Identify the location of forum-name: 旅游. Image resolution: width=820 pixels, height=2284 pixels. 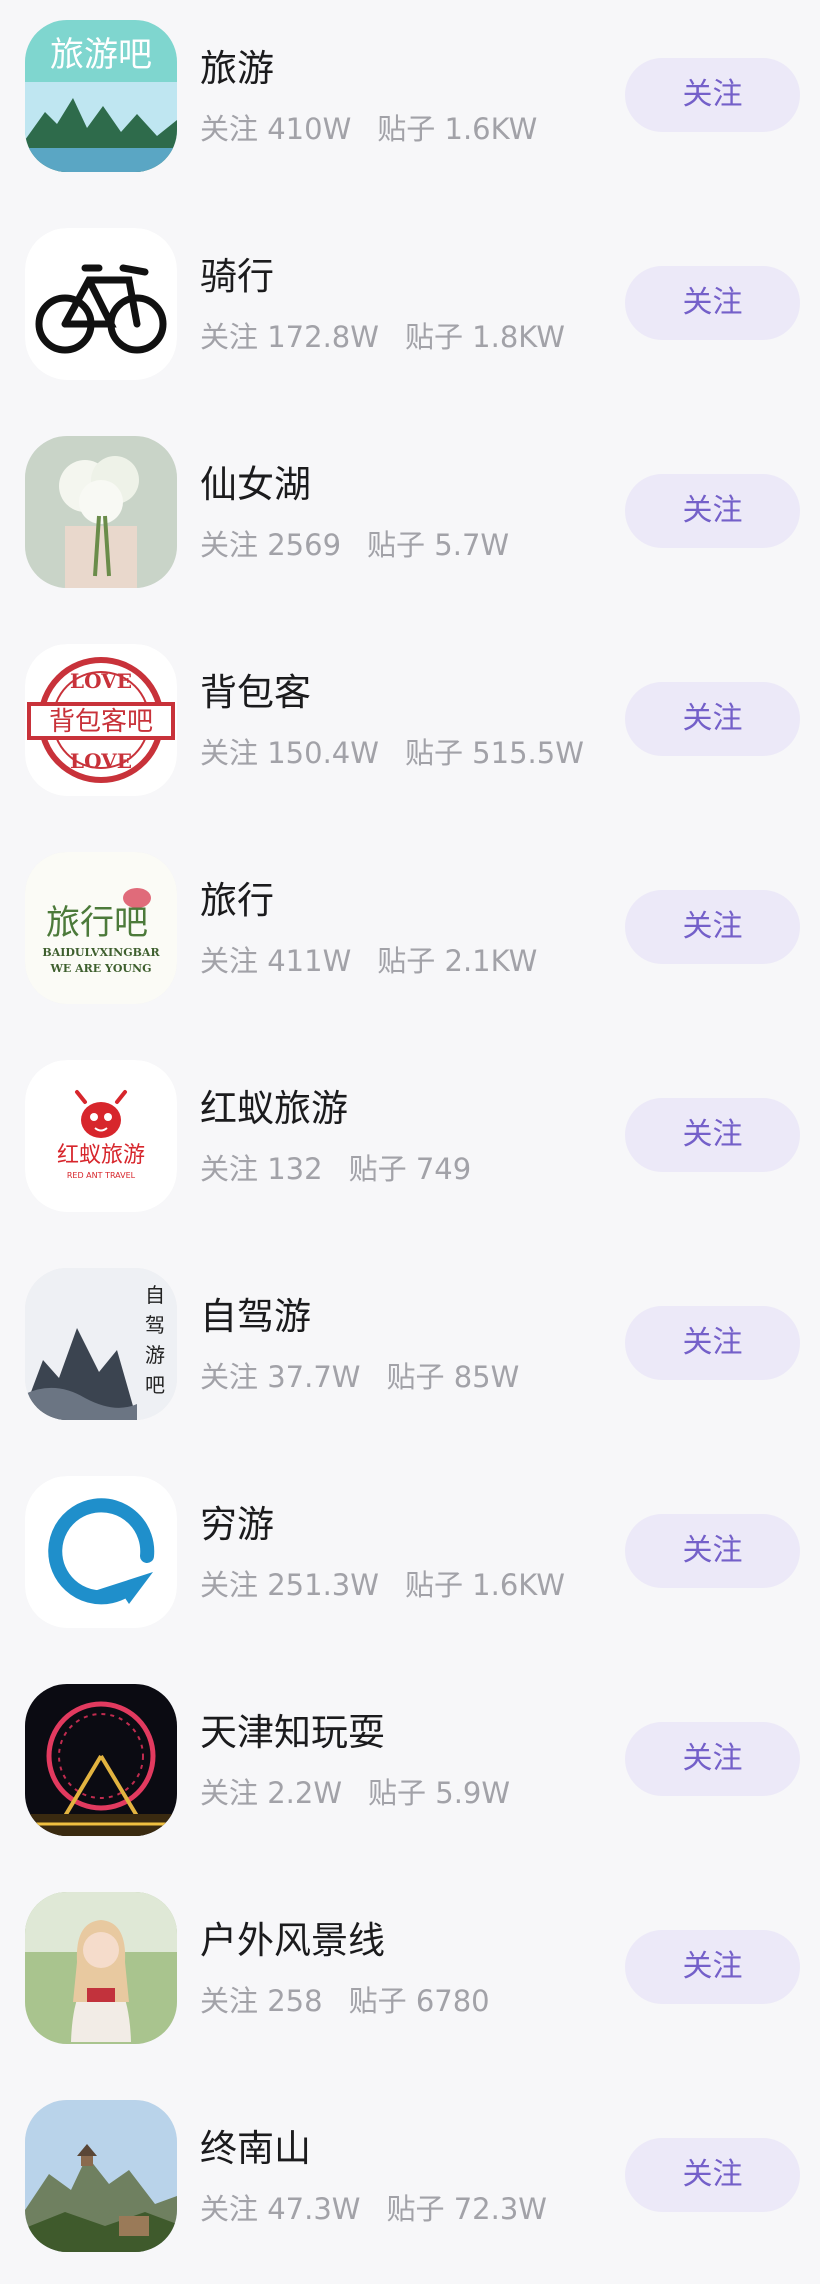
(237, 68).